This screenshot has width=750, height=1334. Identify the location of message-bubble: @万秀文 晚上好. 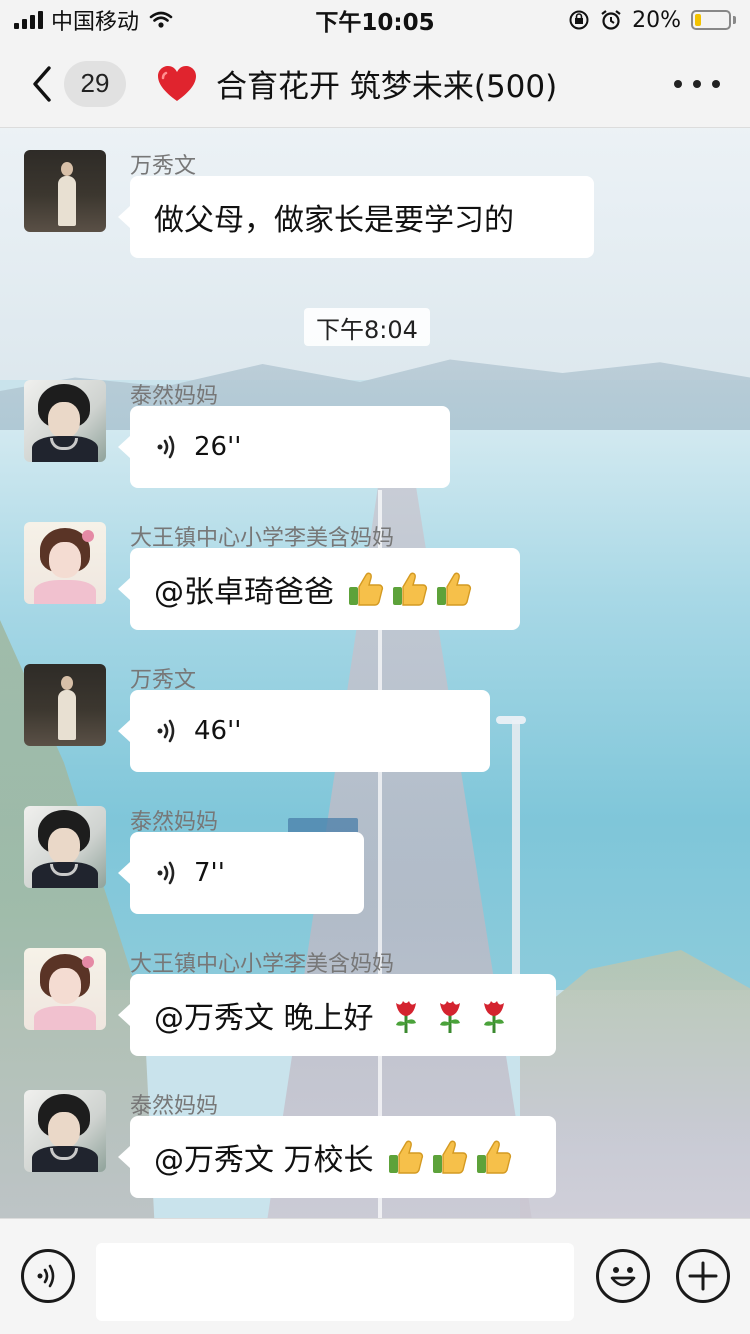
(337, 1015).